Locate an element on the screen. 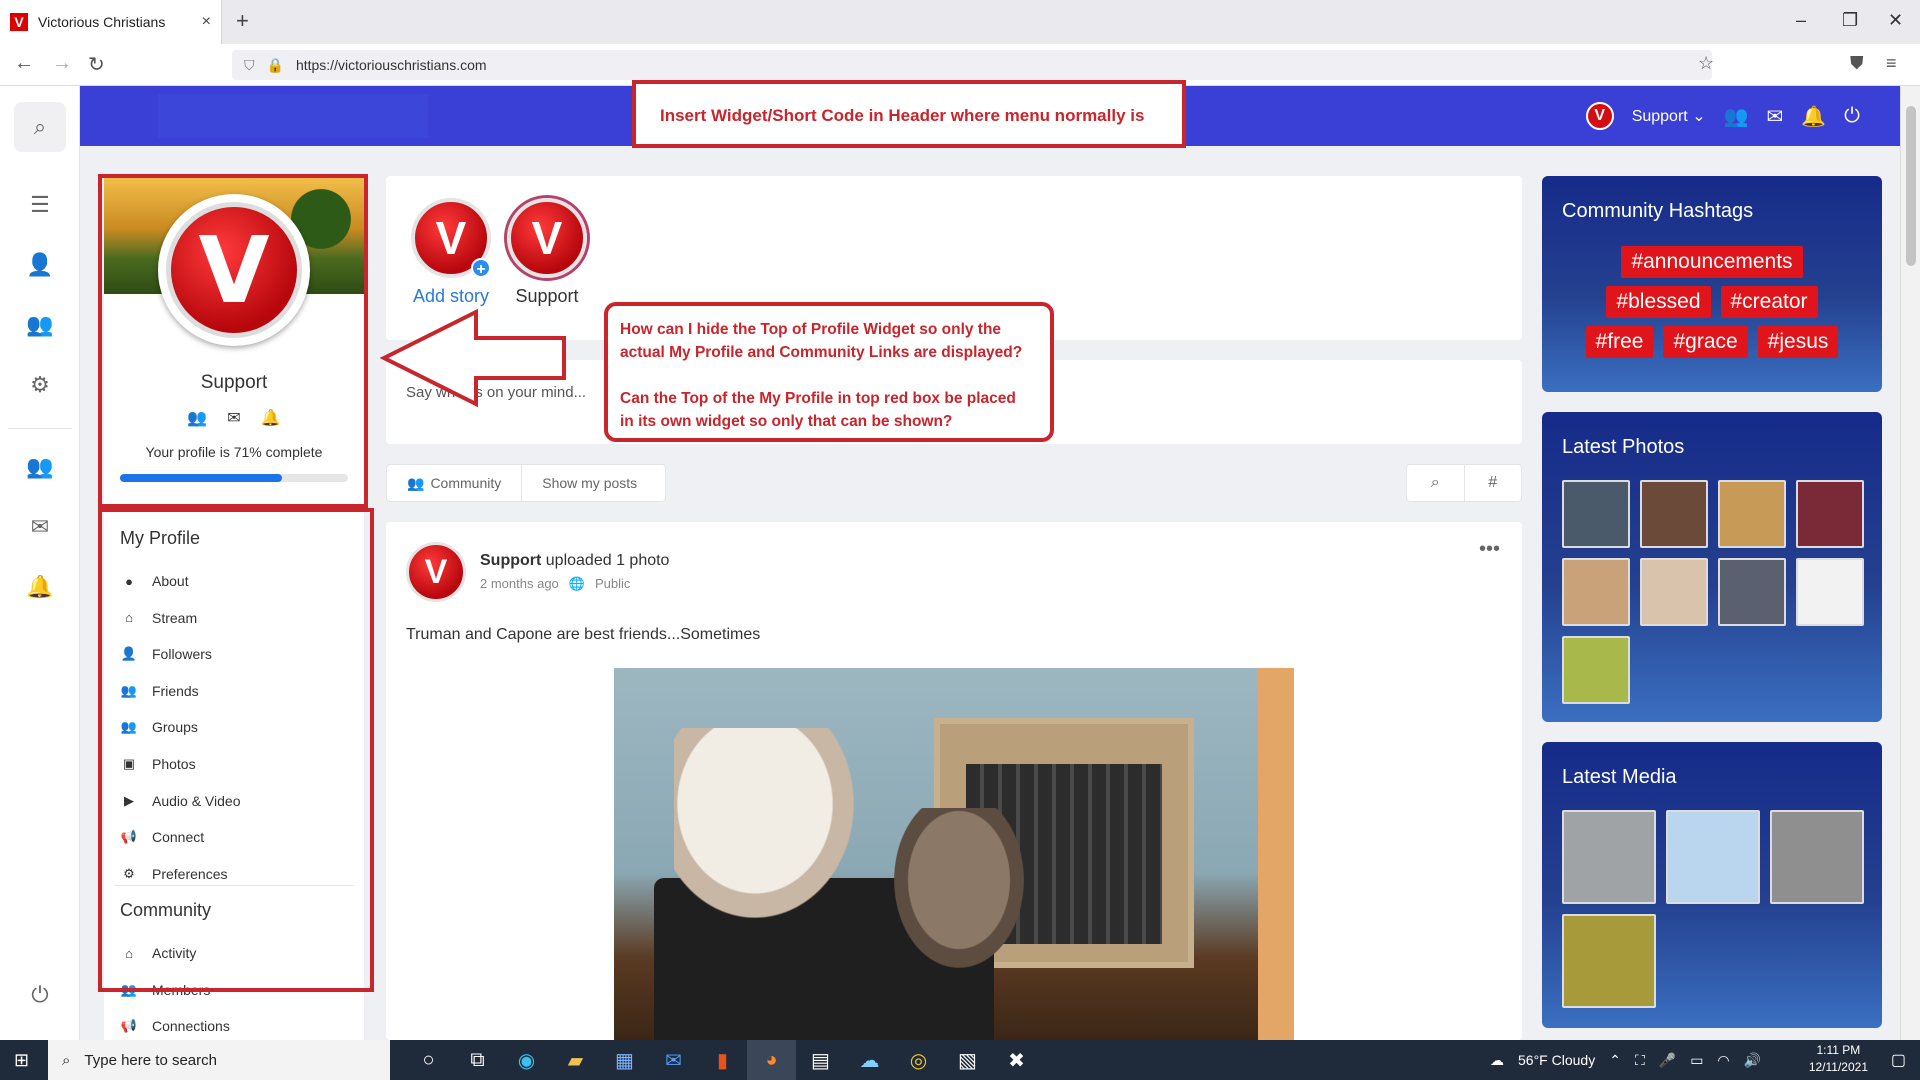  menu-item-connections: 📢 Connections is located at coordinates (235, 1025).